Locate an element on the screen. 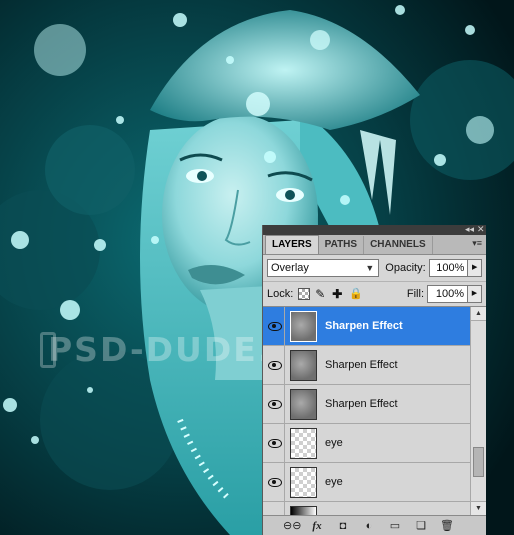 The width and height of the screenshot is (514, 535). opacity-label: Opacity: is located at coordinates (405, 268).